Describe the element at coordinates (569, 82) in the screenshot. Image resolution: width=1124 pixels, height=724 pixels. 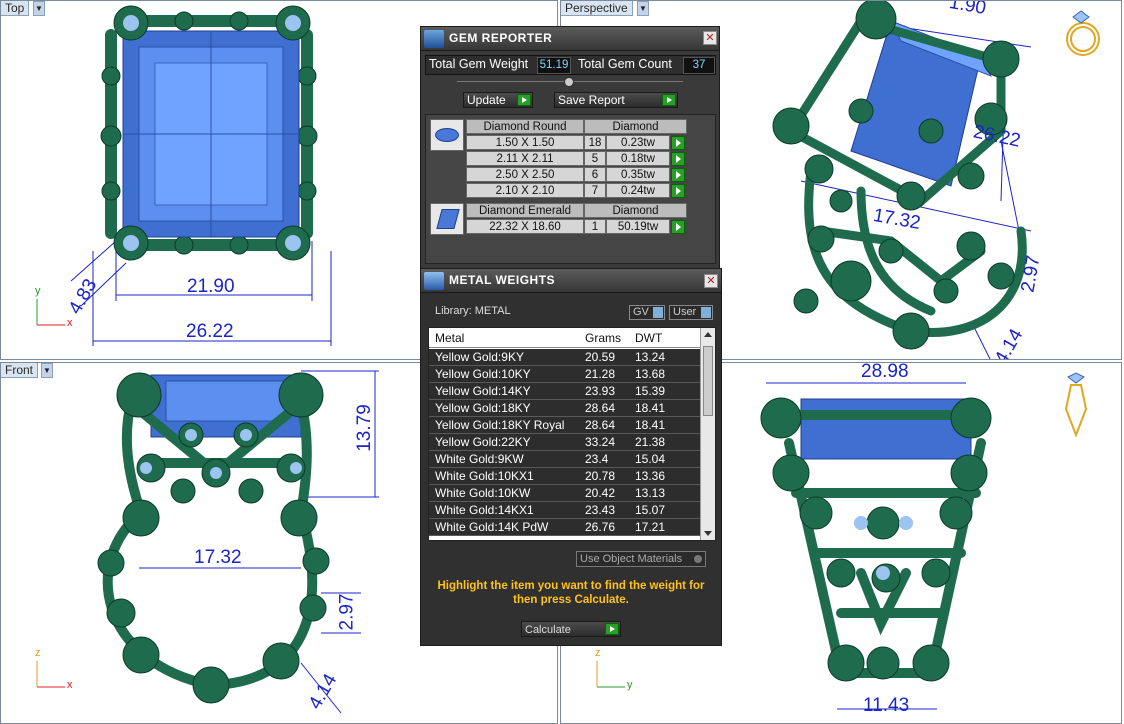
I see `splitter-knob` at that location.